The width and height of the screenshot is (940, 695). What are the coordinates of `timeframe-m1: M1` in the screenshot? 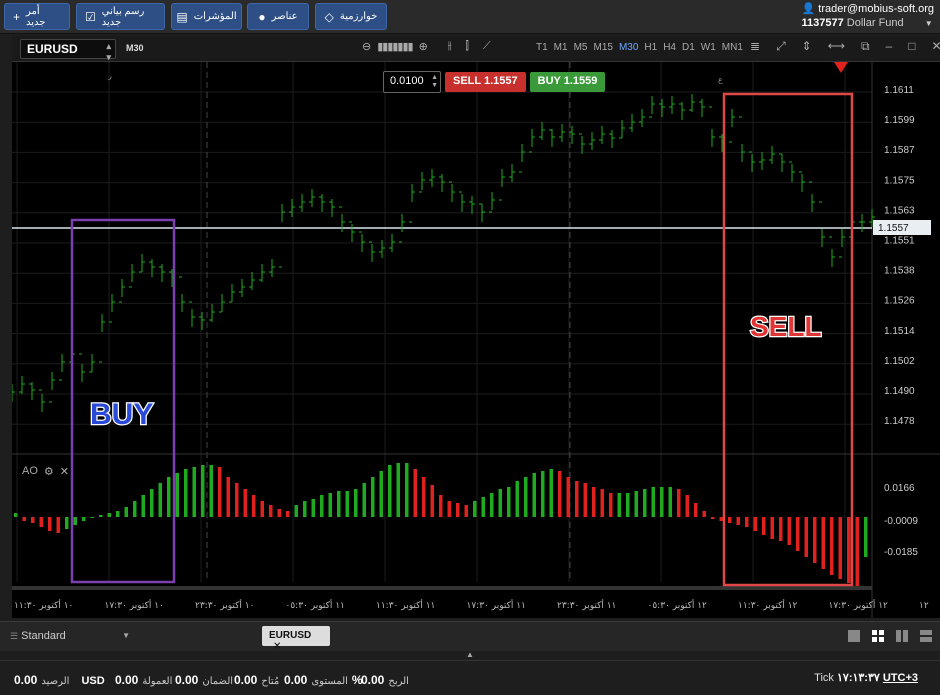 It's located at (561, 47).